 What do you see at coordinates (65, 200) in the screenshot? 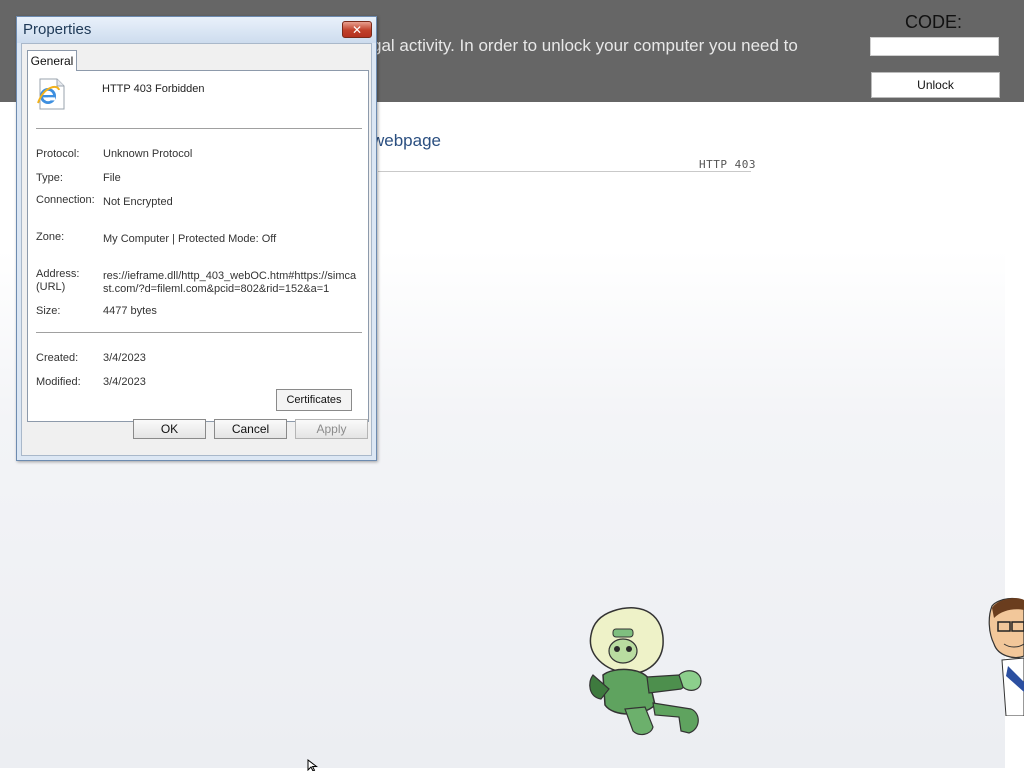
I see `connection-label: Connection:` at bounding box center [65, 200].